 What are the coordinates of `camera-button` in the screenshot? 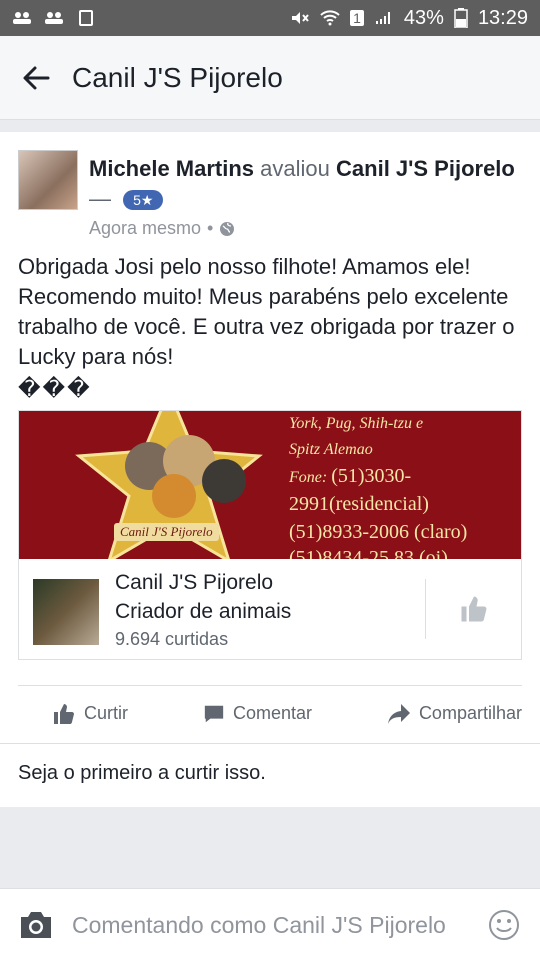 It's located at (36, 925).